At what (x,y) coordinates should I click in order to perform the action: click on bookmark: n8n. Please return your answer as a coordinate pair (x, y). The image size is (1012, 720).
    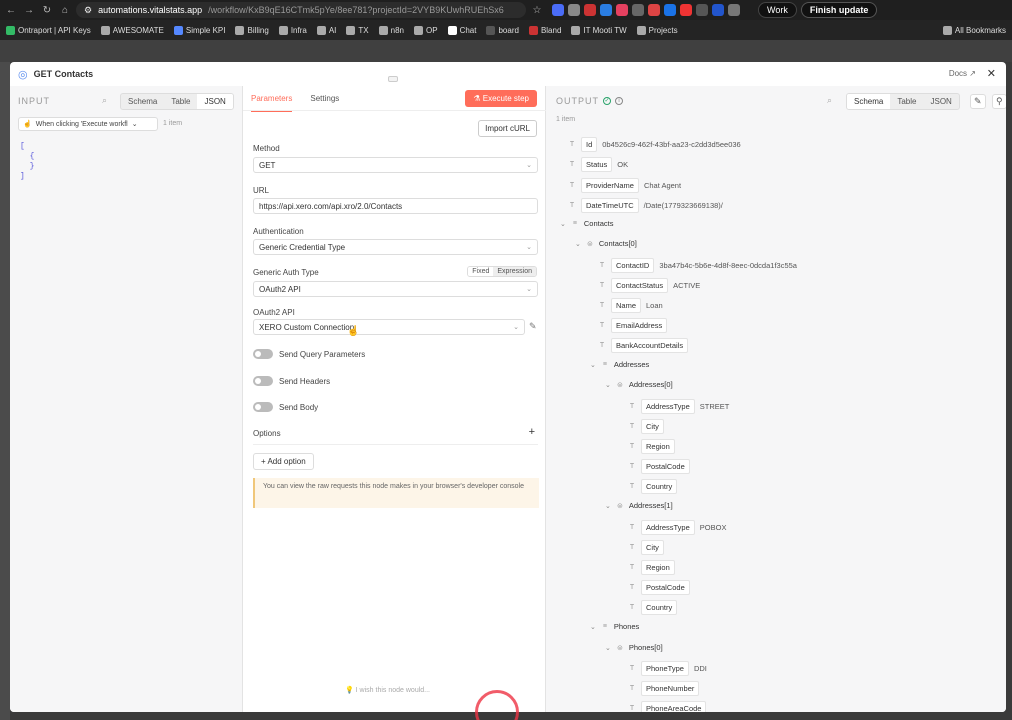
    Looking at the image, I should click on (391, 30).